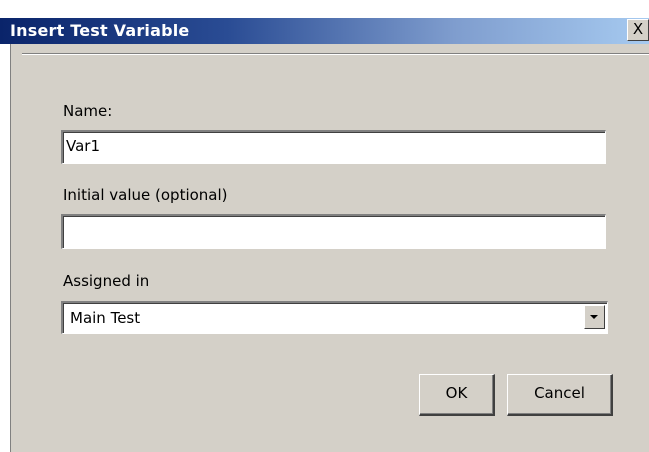 This screenshot has height=452, width=649. What do you see at coordinates (145, 195) in the screenshot?
I see `initial-value-label: Initial value (optional)` at bounding box center [145, 195].